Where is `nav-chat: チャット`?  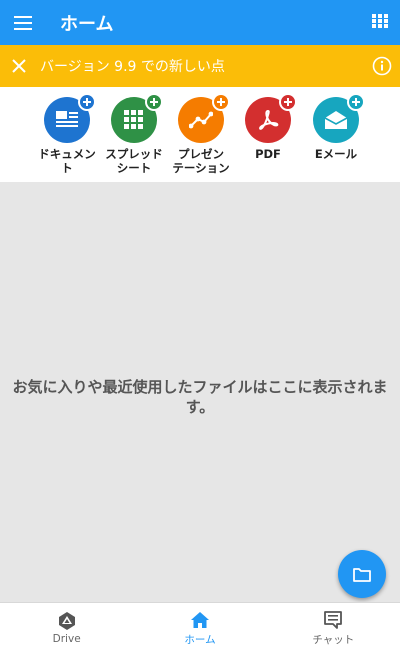
nav-chat: チャット is located at coordinates (333, 627).